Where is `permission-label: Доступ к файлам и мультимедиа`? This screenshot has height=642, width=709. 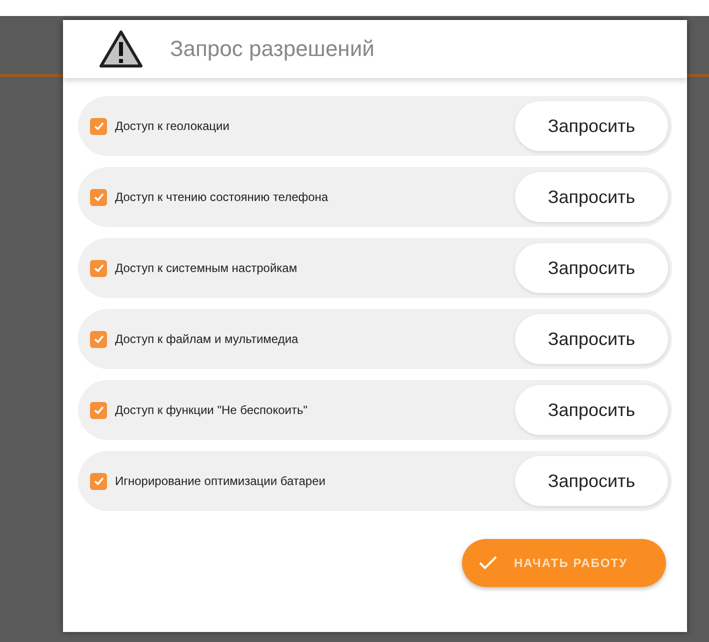
permission-label: Доступ к файлам и мультимедиа is located at coordinates (207, 339).